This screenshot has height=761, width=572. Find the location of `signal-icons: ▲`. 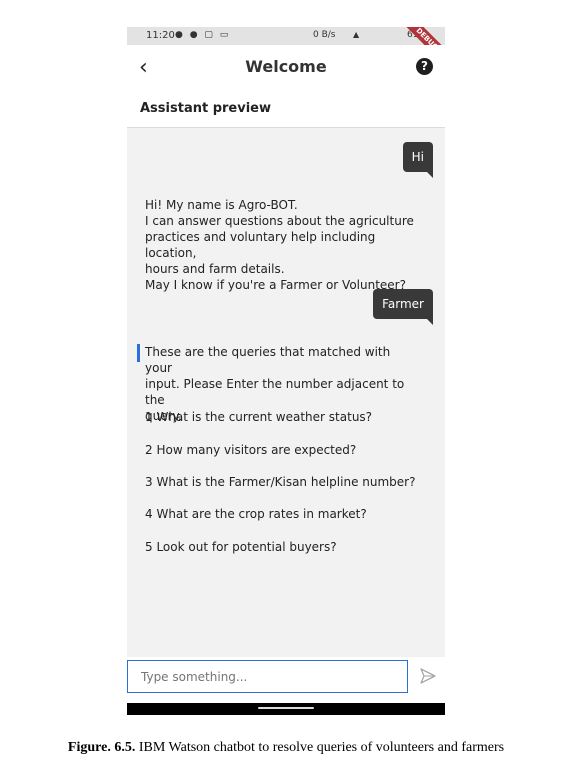

signal-icons: ▲ is located at coordinates (357, 34).